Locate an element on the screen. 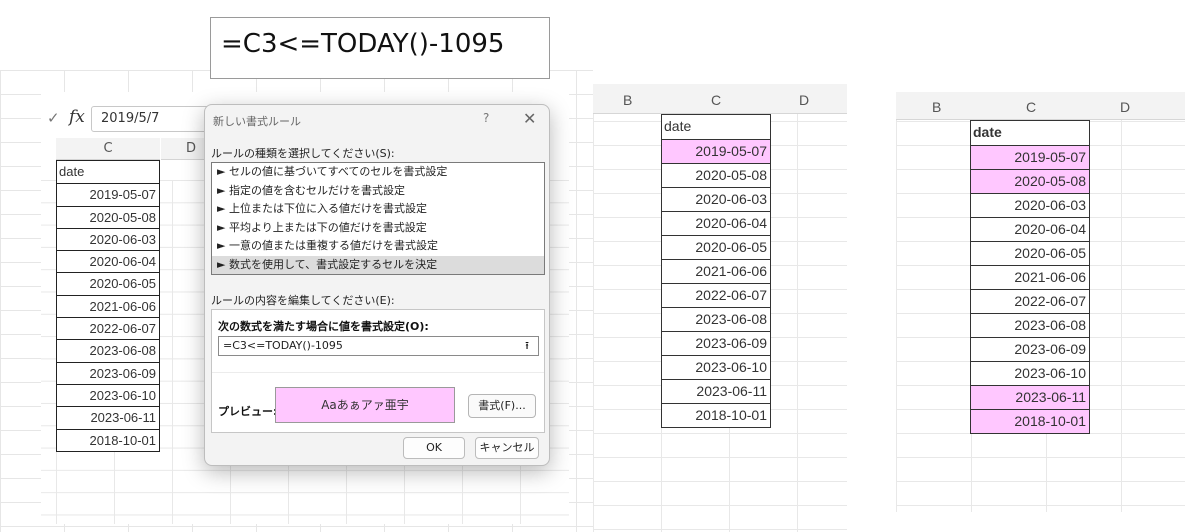 Image resolution: width=1185 pixels, height=532 pixels. rule-type-item: ► 上位または下位に入る値だけを書式設定 is located at coordinates (378, 209).